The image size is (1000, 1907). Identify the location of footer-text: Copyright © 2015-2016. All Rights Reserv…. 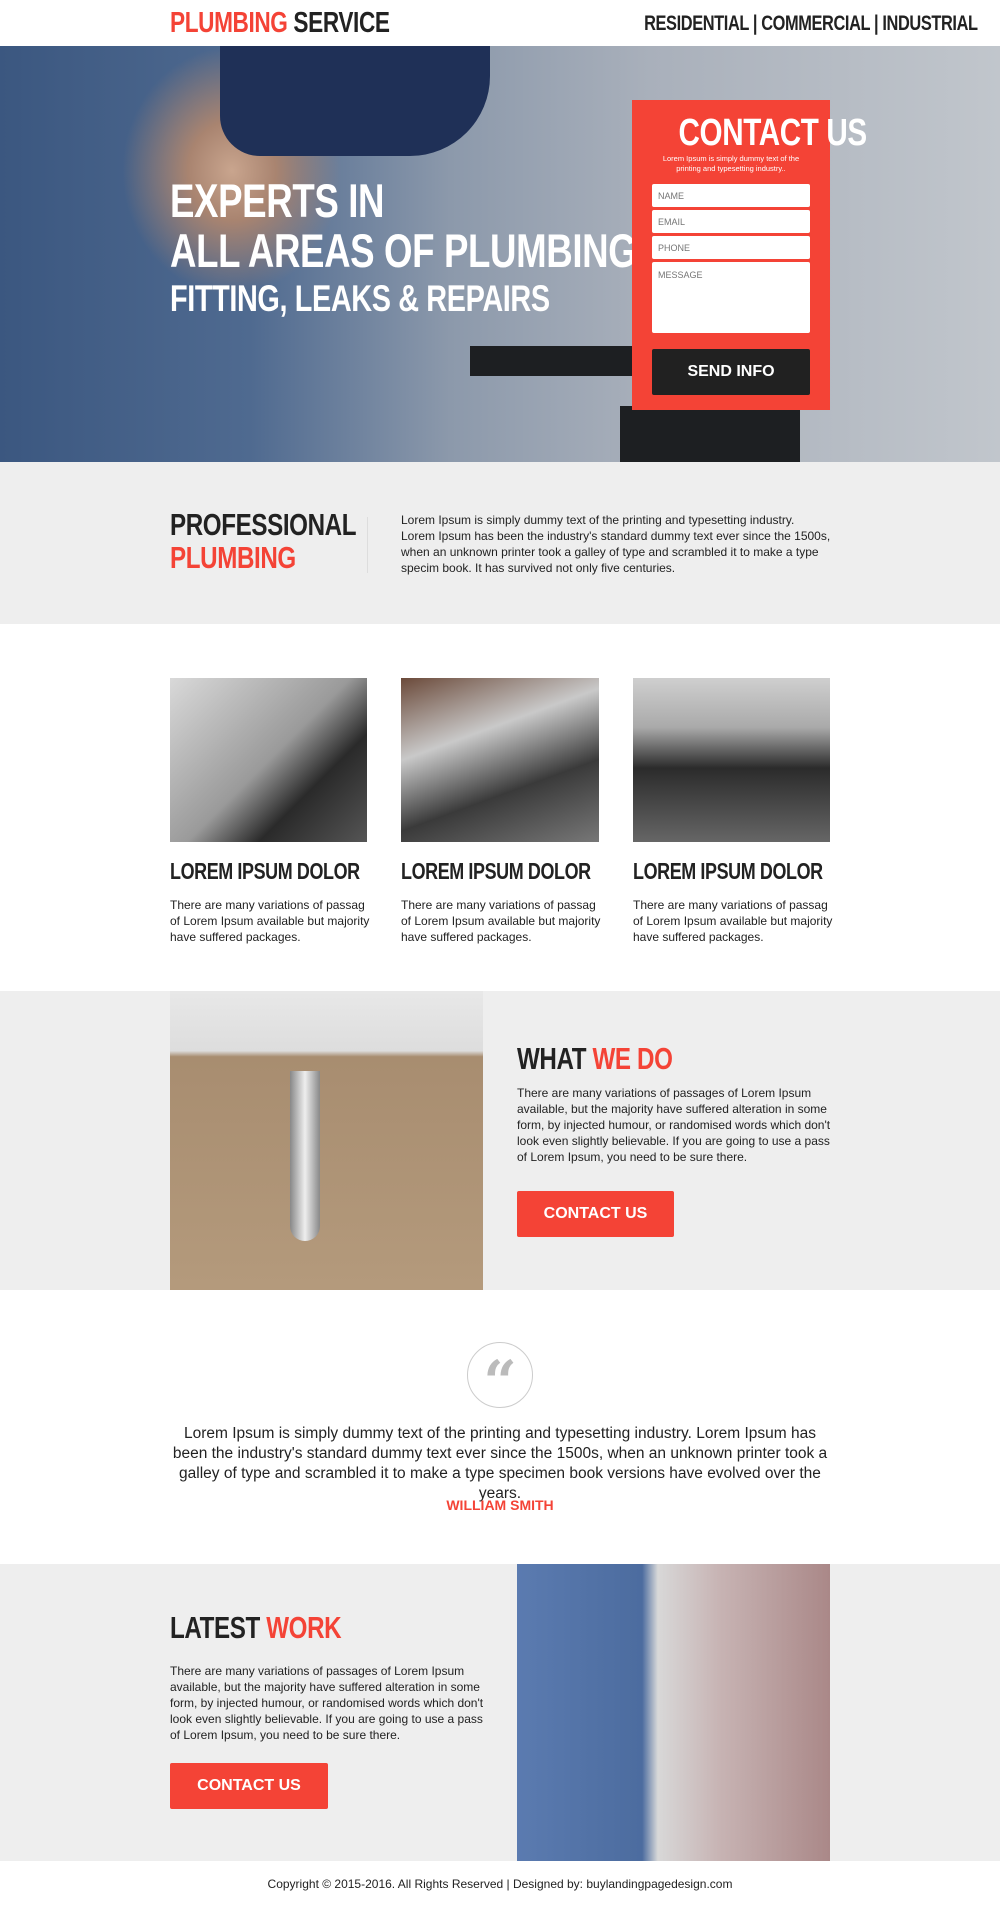
(500, 1884).